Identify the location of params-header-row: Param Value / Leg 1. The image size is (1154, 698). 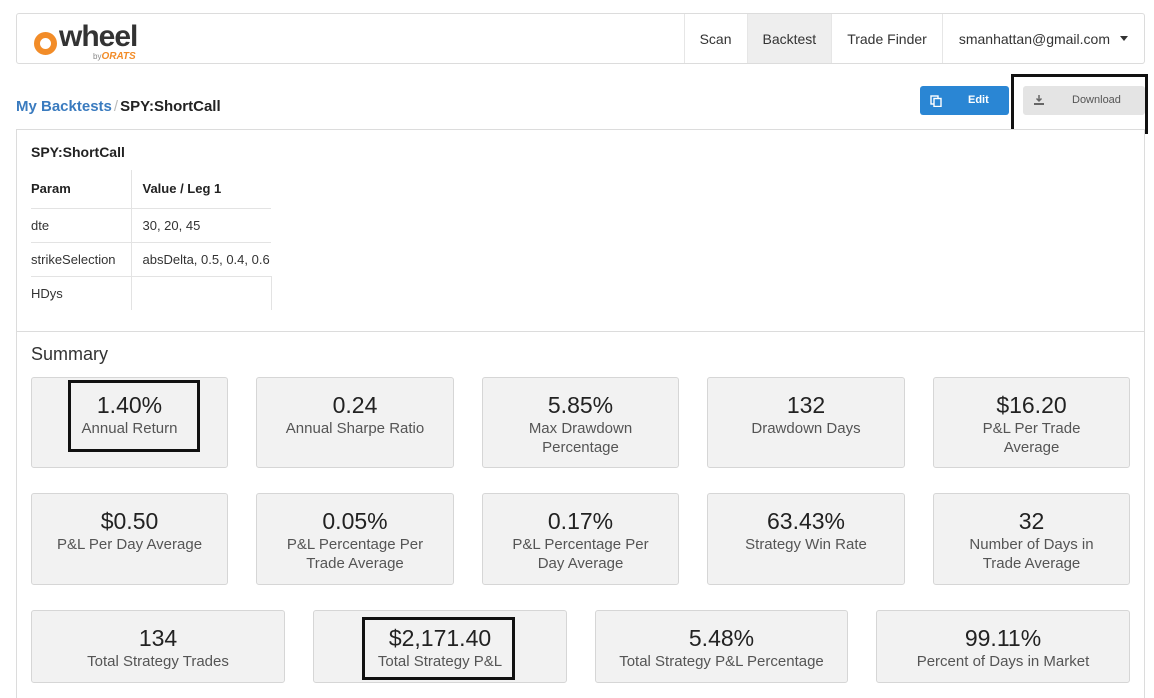
(151, 189).